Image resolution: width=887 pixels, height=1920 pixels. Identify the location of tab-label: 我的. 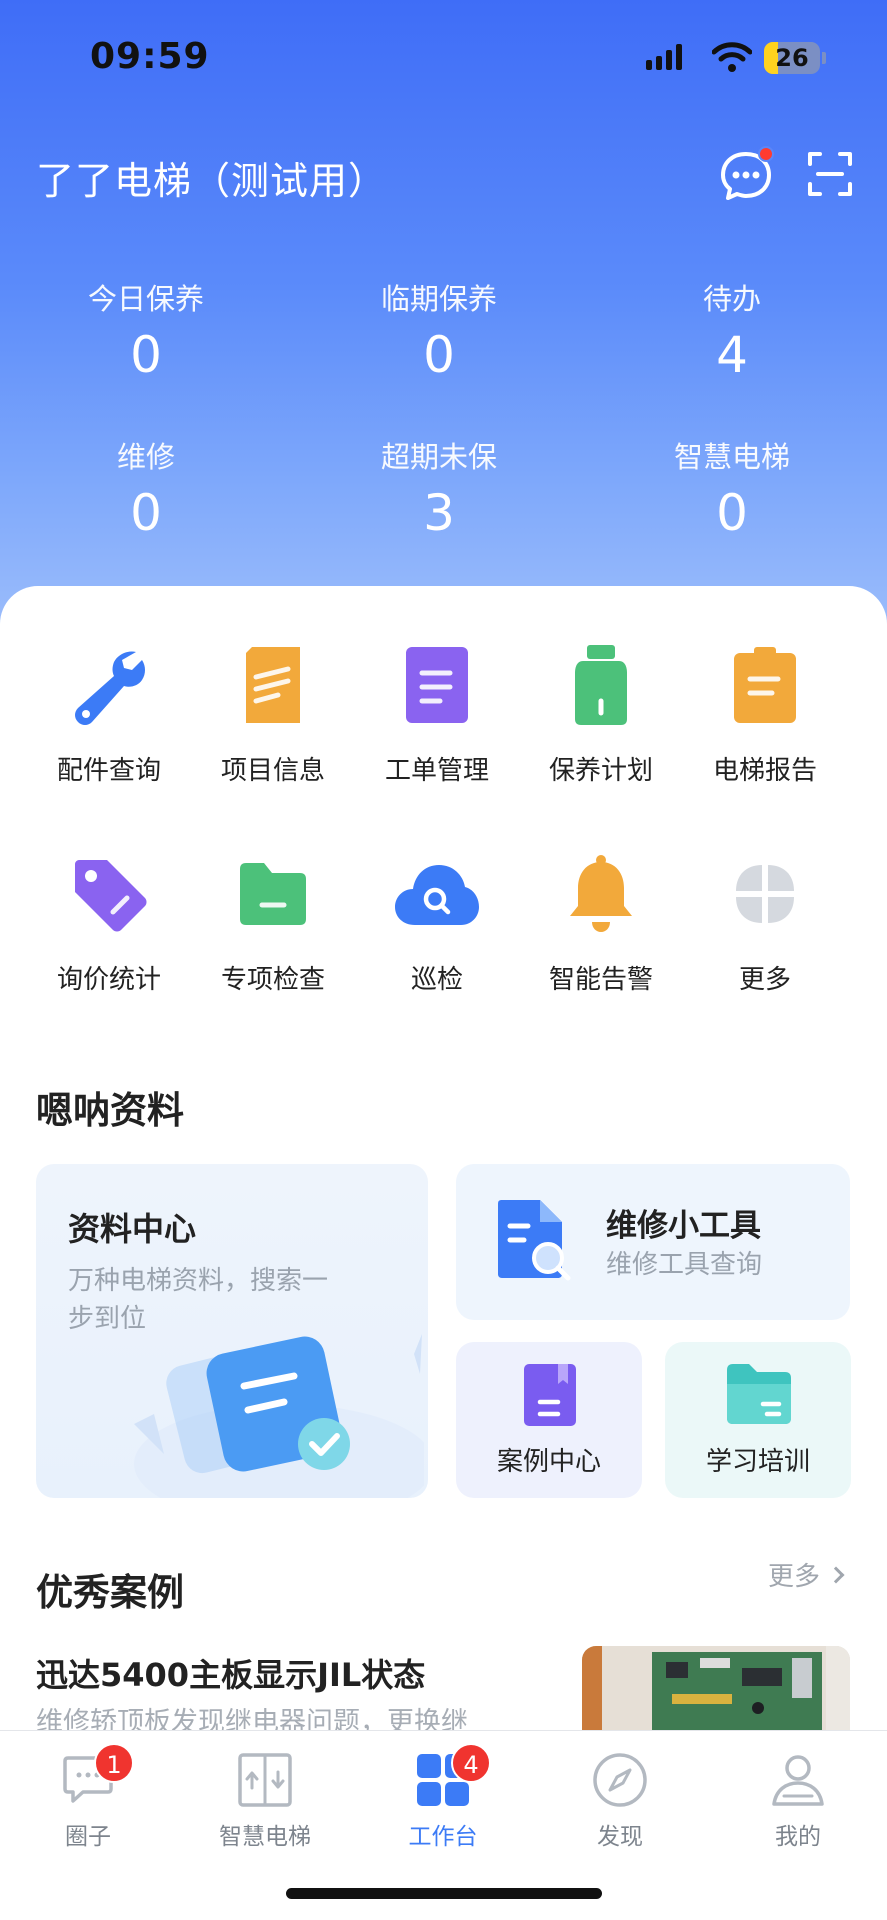
(798, 1837).